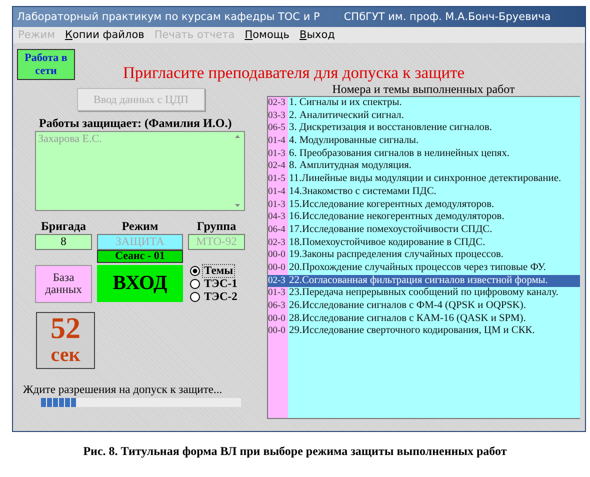 This screenshot has width=590, height=477. I want to click on work-code: 06-5, so click(277, 129).